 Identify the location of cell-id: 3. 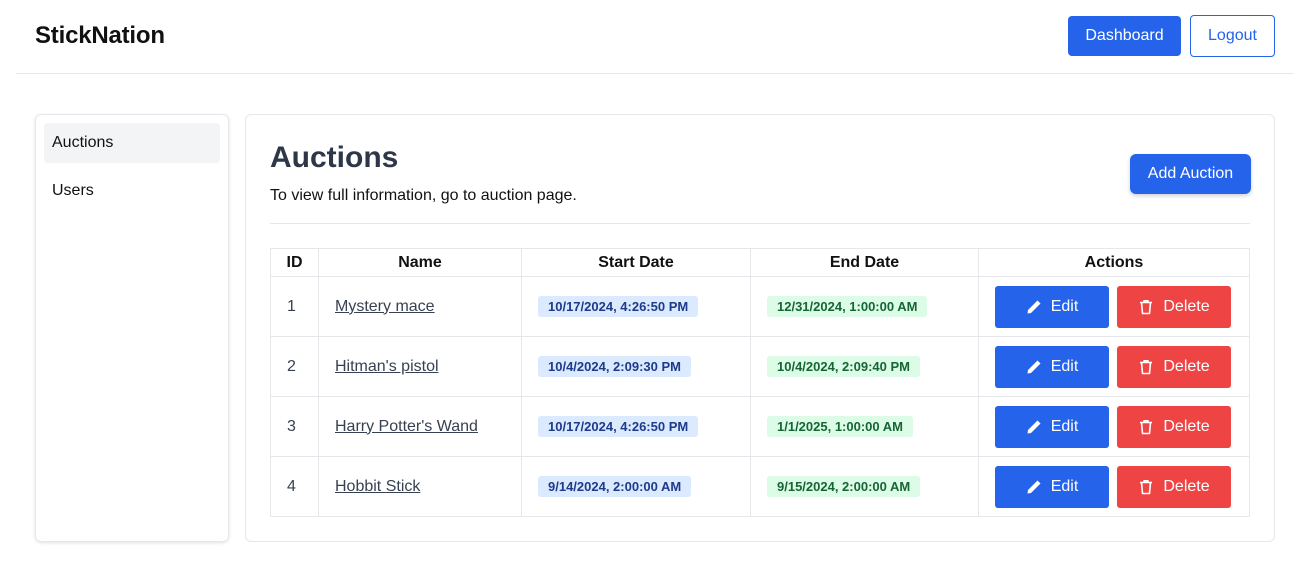
(294, 426).